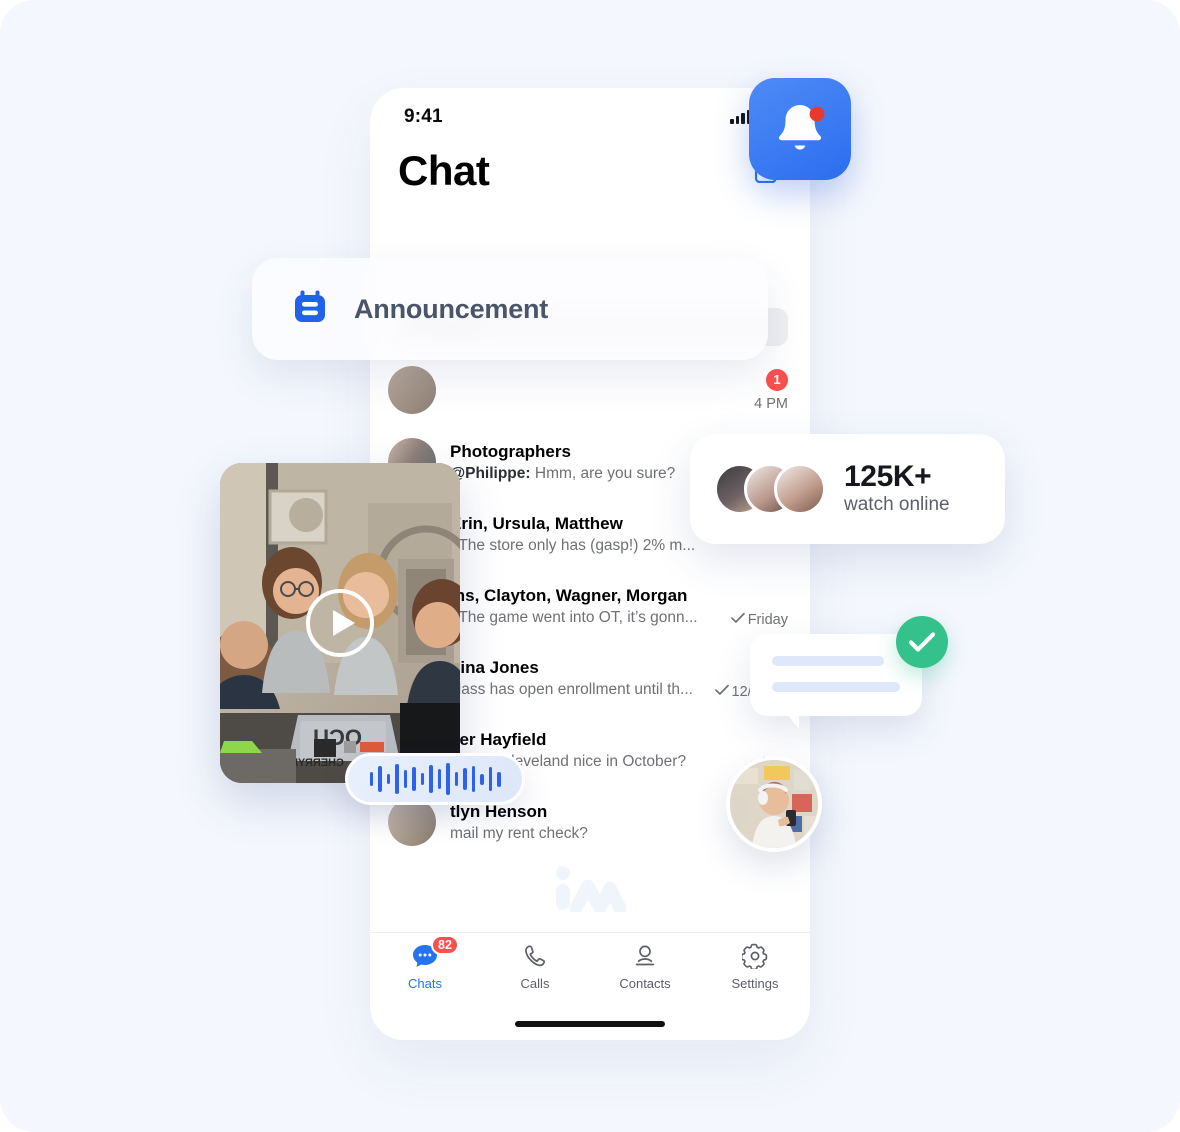  Describe the element at coordinates (494, 667) in the screenshot. I see `chat-name: gina Jones` at that location.